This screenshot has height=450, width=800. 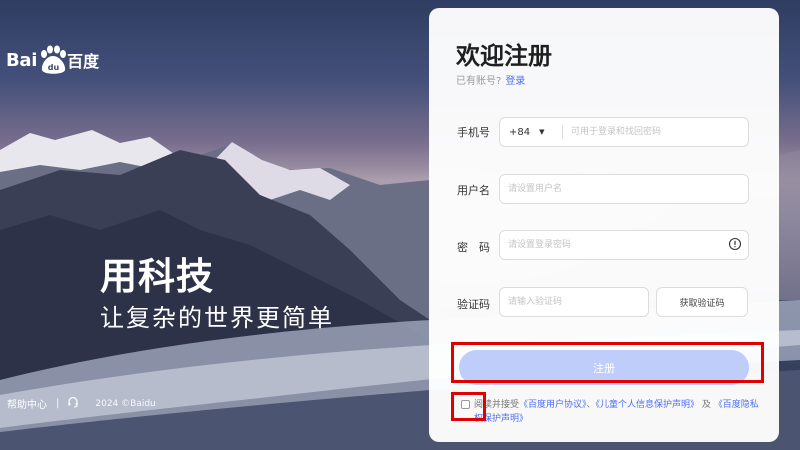 I want to click on login-prompt: 已有账号? 登录, so click(x=490, y=79).